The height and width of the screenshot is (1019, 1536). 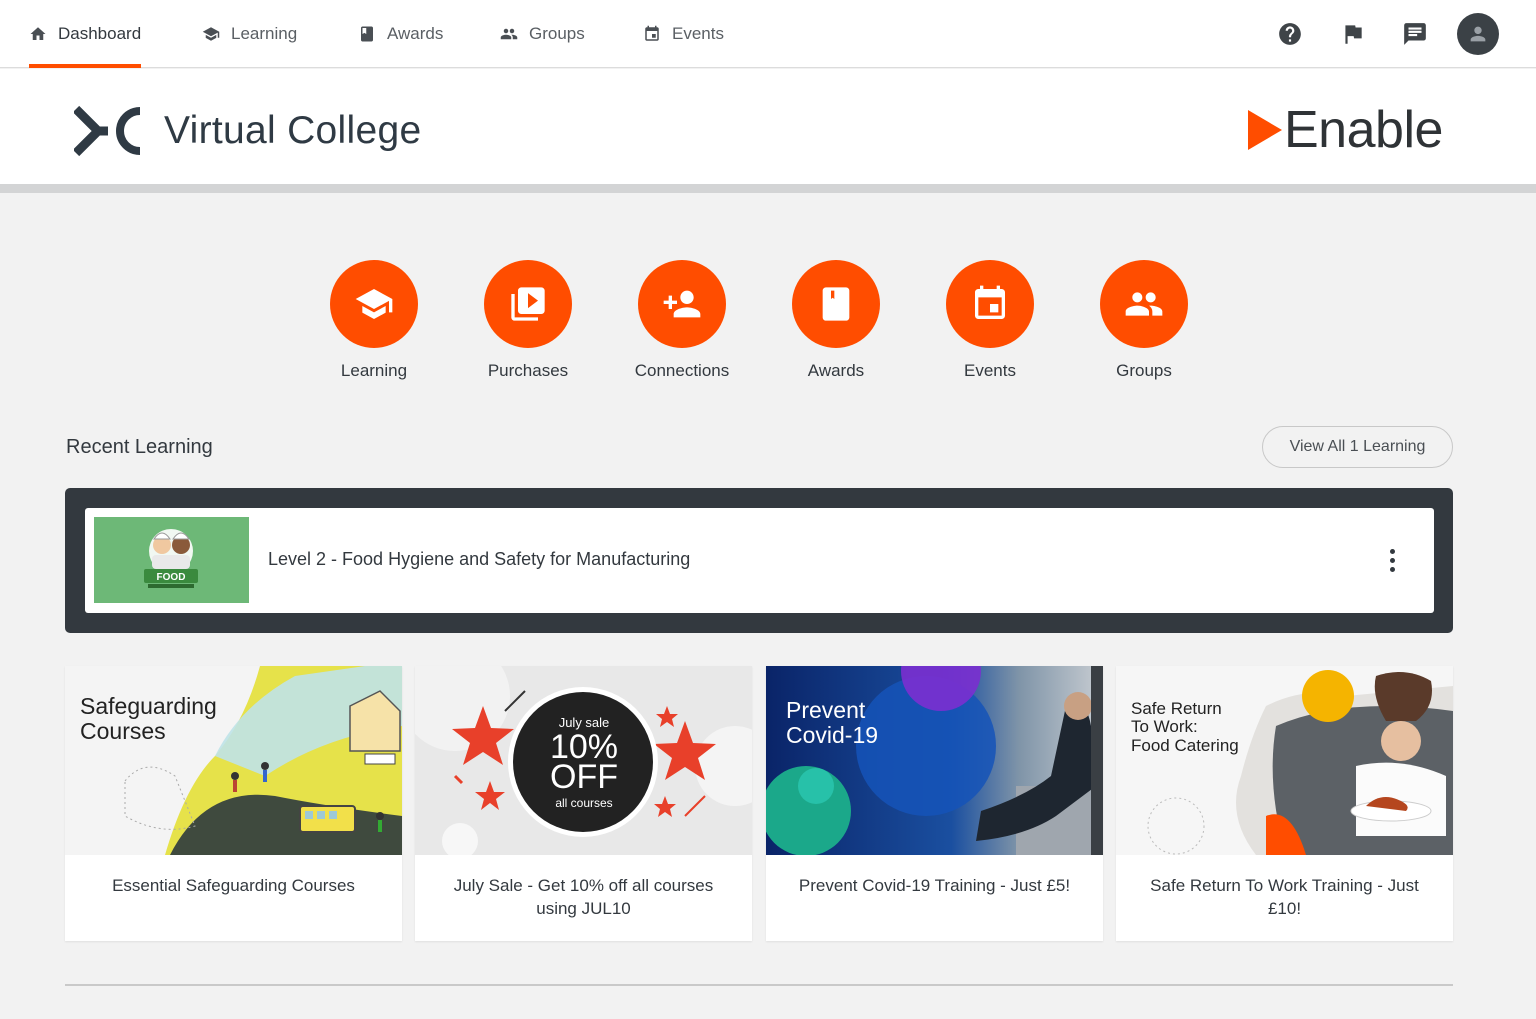 I want to click on chef-illustration, so click(x=1284, y=760).